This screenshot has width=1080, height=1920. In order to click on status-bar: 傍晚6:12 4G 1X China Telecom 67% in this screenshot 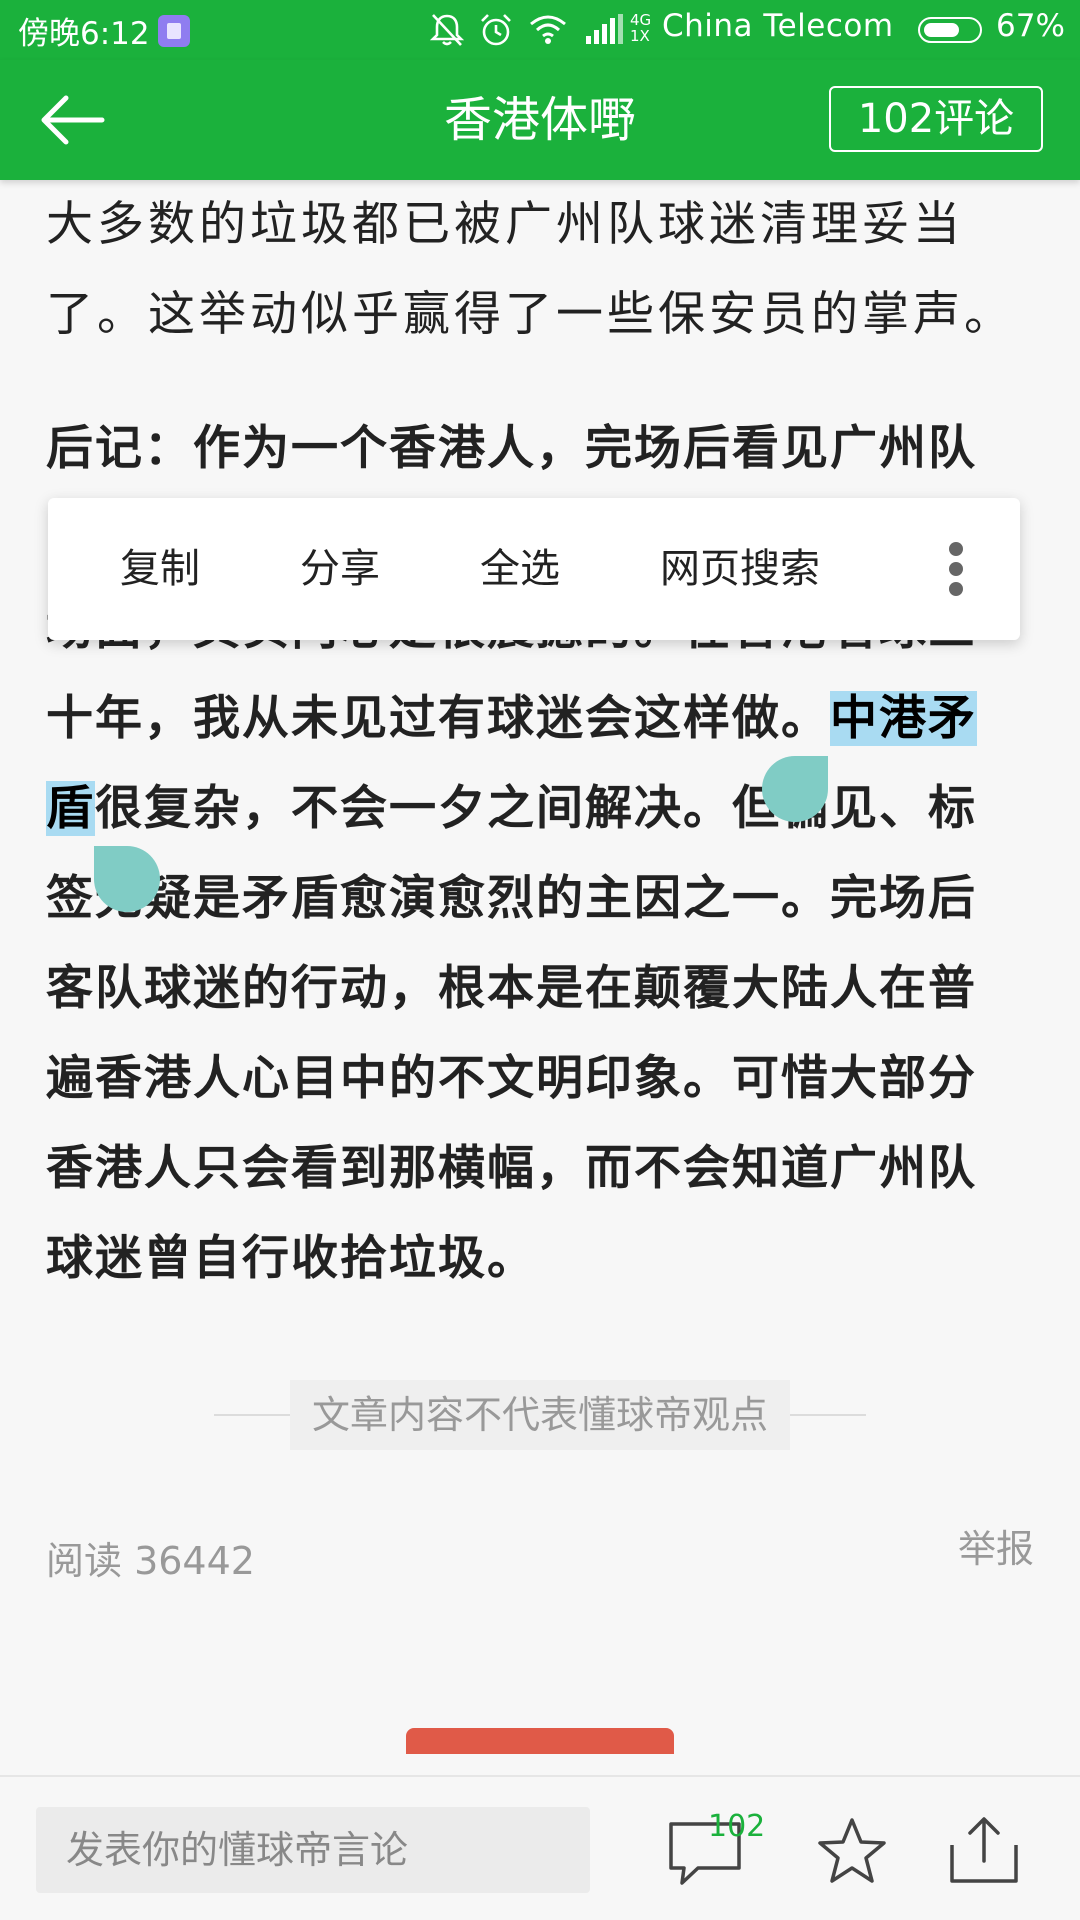, I will do `click(540, 30)`.